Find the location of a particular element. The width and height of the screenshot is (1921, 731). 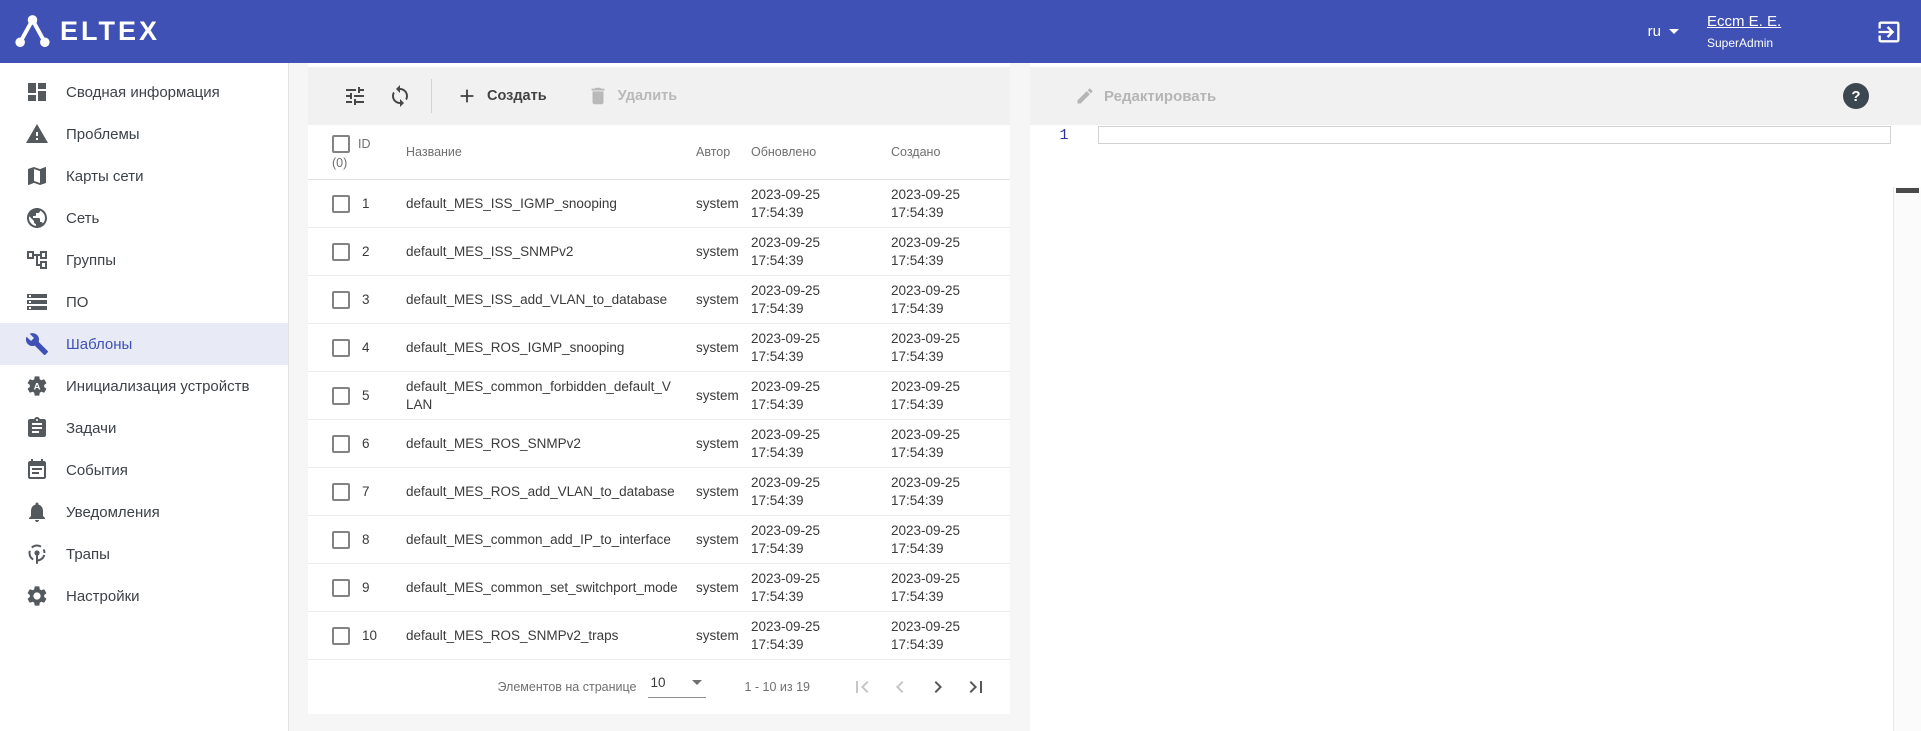

row-id: 4 is located at coordinates (366, 347).